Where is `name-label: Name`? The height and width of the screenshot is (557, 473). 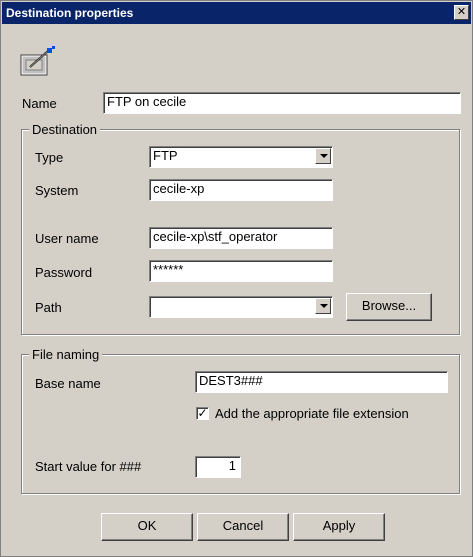
name-label: Name is located at coordinates (39, 103).